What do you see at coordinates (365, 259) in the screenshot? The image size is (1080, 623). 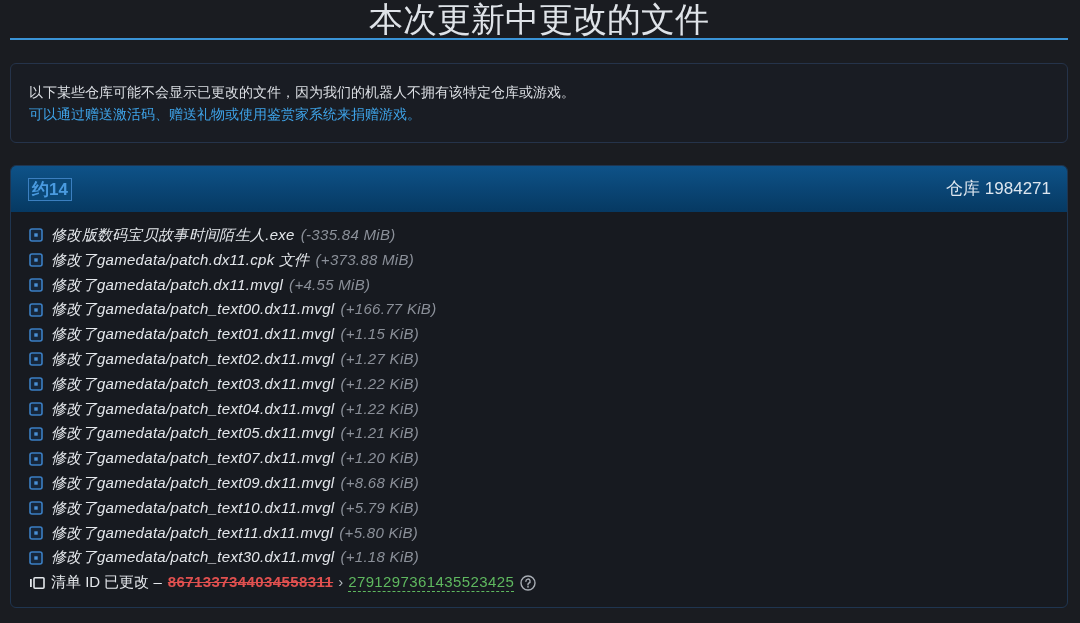 I see `file-size-text: (+373.88 MiB)` at bounding box center [365, 259].